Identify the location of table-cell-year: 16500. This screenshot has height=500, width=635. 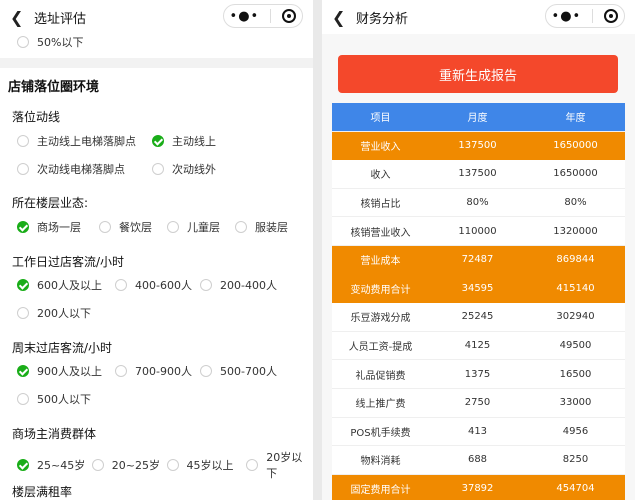
(575, 374).